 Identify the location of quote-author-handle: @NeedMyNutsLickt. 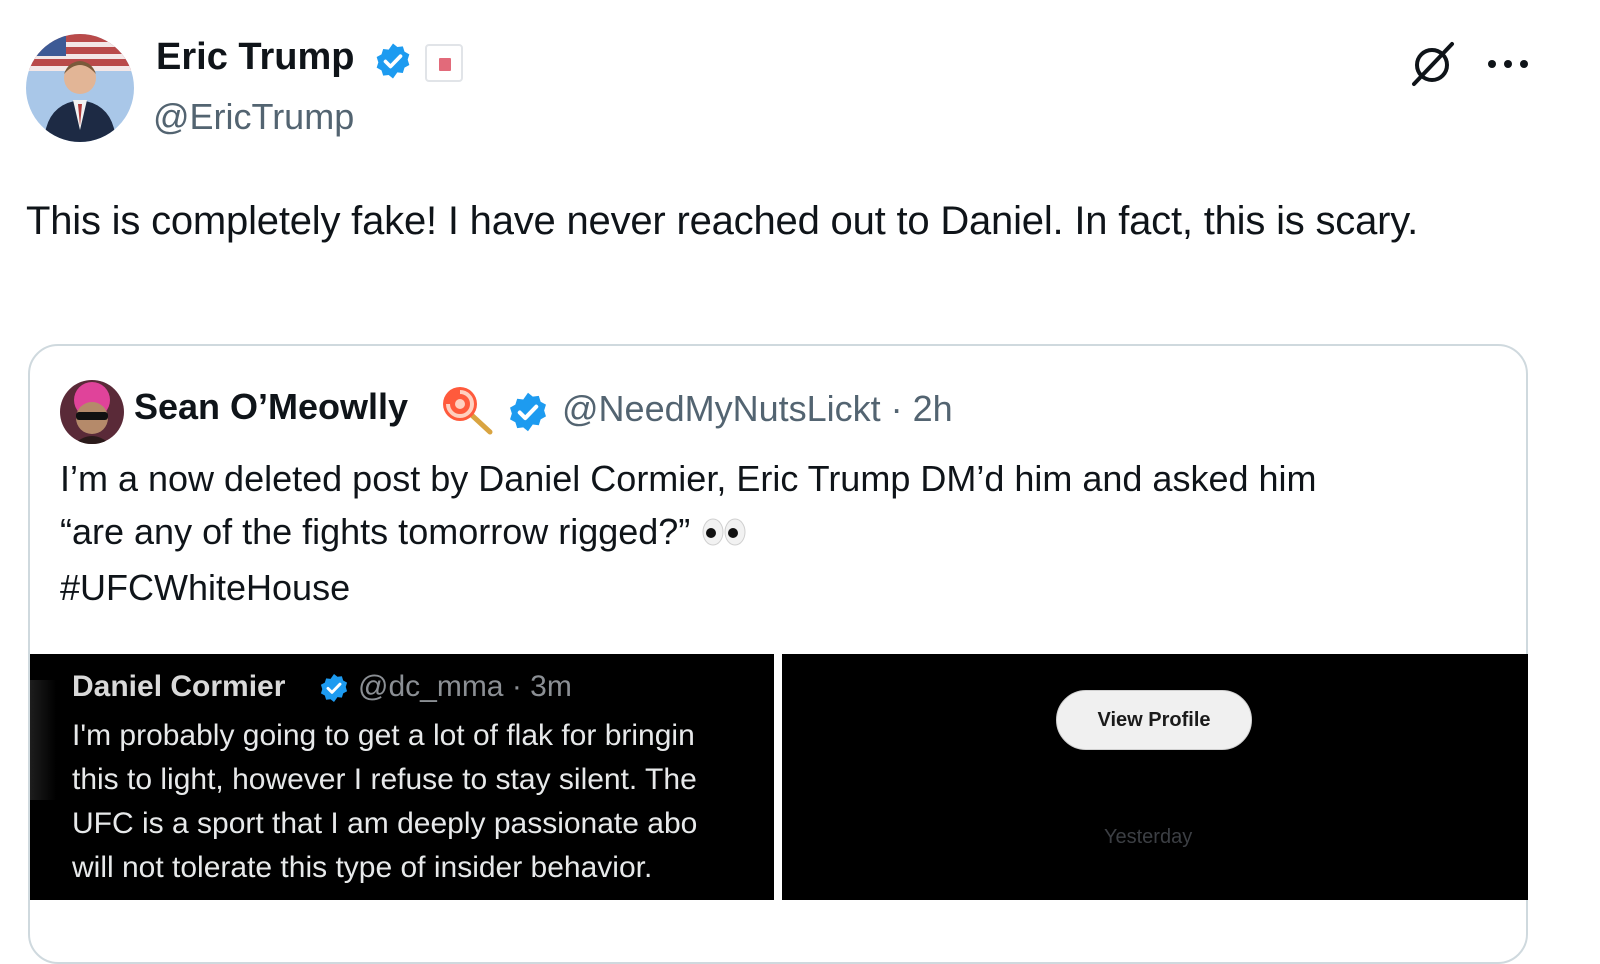
(721, 408).